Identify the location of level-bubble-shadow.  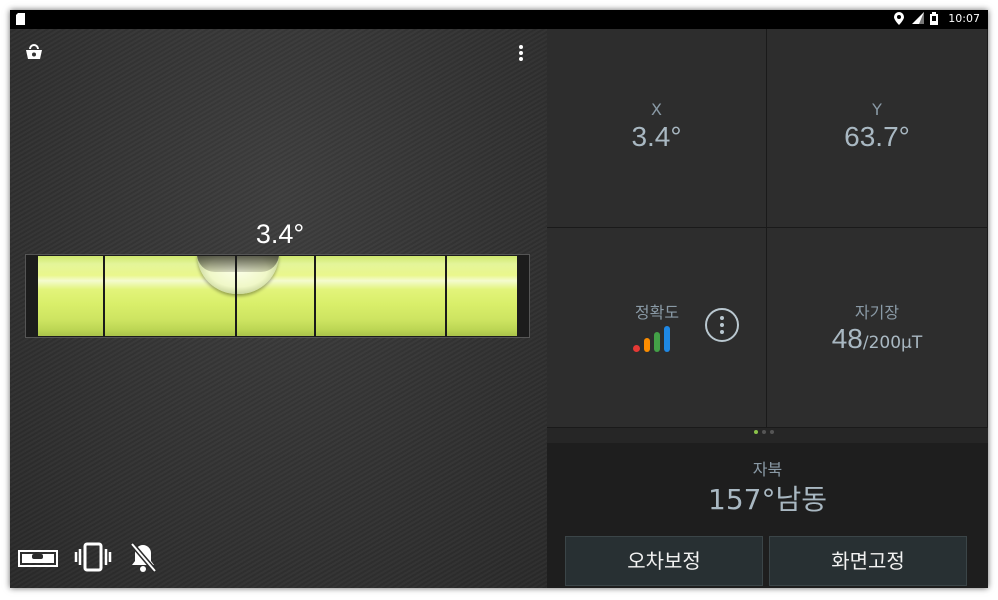
(238, 264).